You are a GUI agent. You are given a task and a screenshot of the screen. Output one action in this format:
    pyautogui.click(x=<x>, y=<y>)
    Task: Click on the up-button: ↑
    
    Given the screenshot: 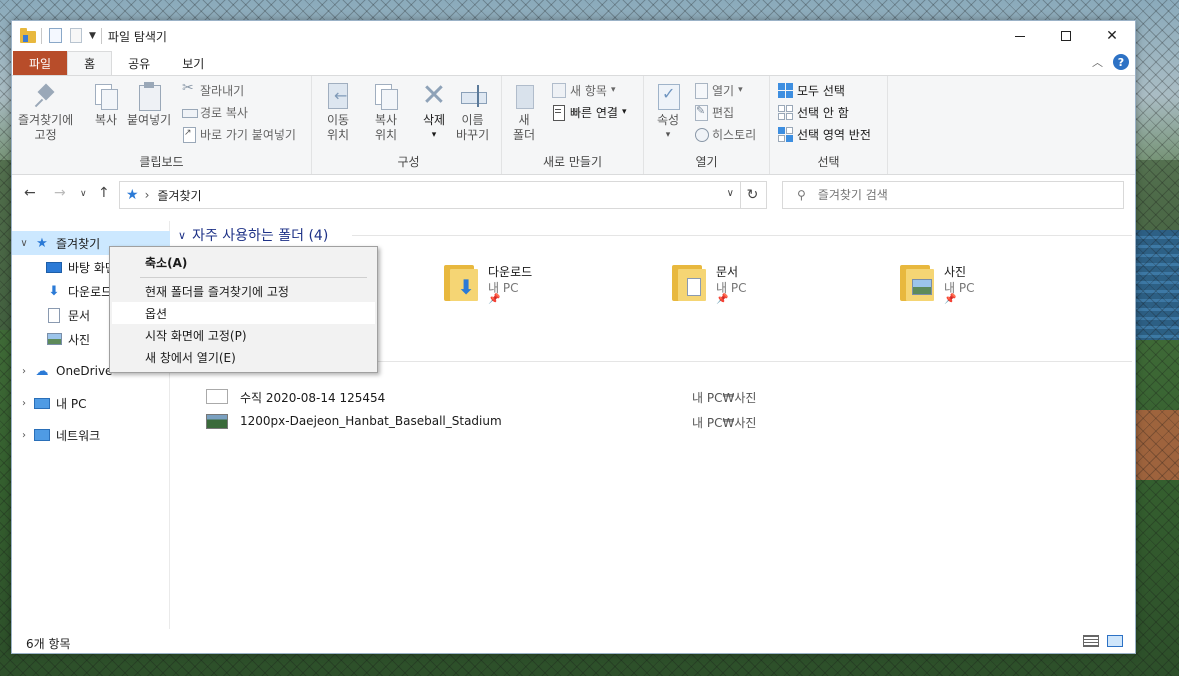 What is the action you would take?
    pyautogui.click(x=104, y=193)
    